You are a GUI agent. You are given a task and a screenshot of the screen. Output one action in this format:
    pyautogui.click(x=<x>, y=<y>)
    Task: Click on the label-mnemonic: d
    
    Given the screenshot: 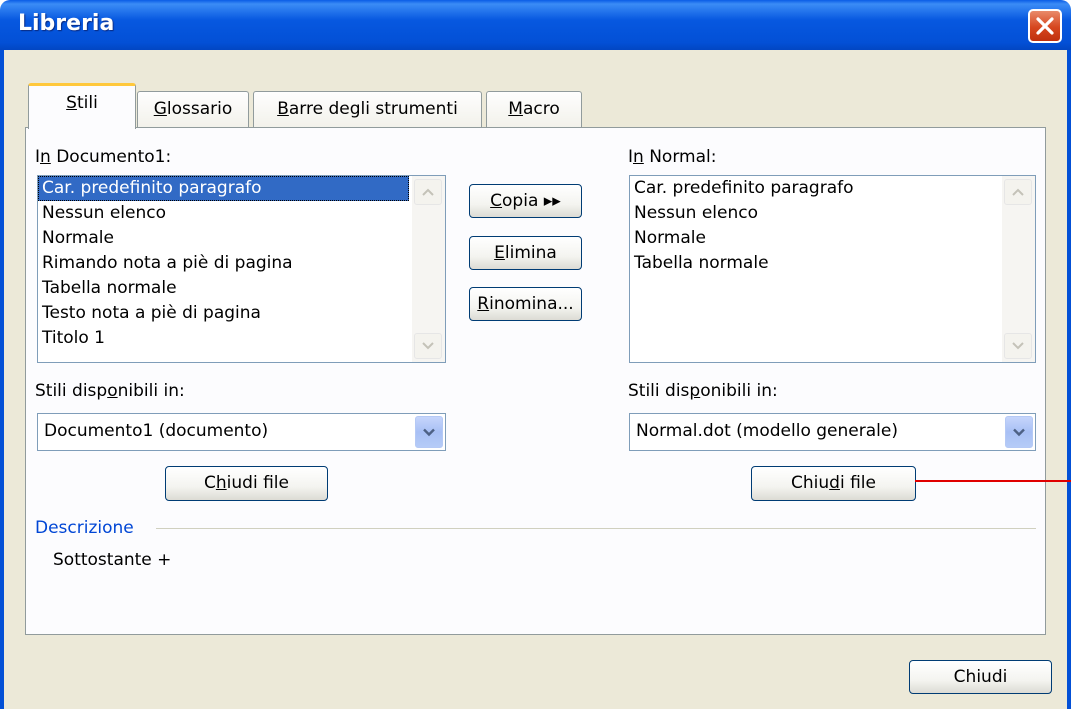 What is the action you would take?
    pyautogui.click(x=834, y=483)
    